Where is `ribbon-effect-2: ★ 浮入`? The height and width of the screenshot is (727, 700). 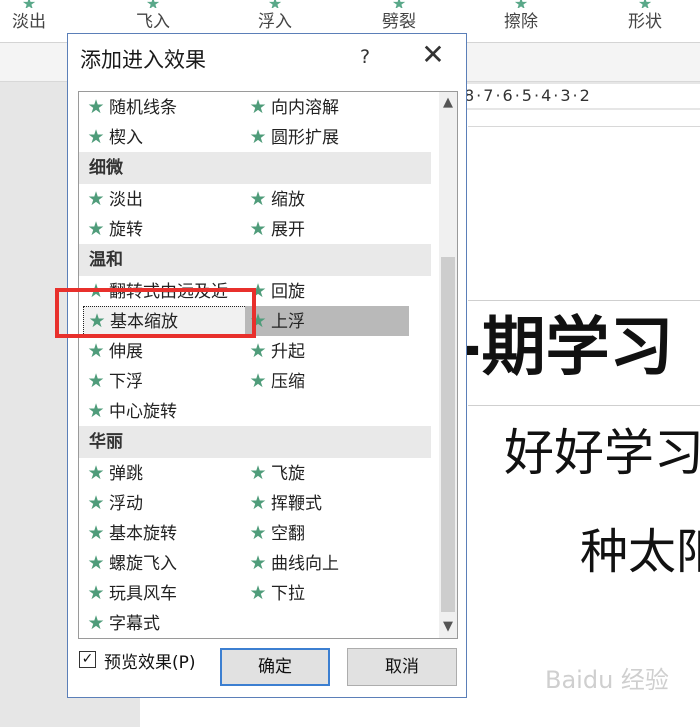
ribbon-effect-2: ★ 浮入 is located at coordinates (275, 18).